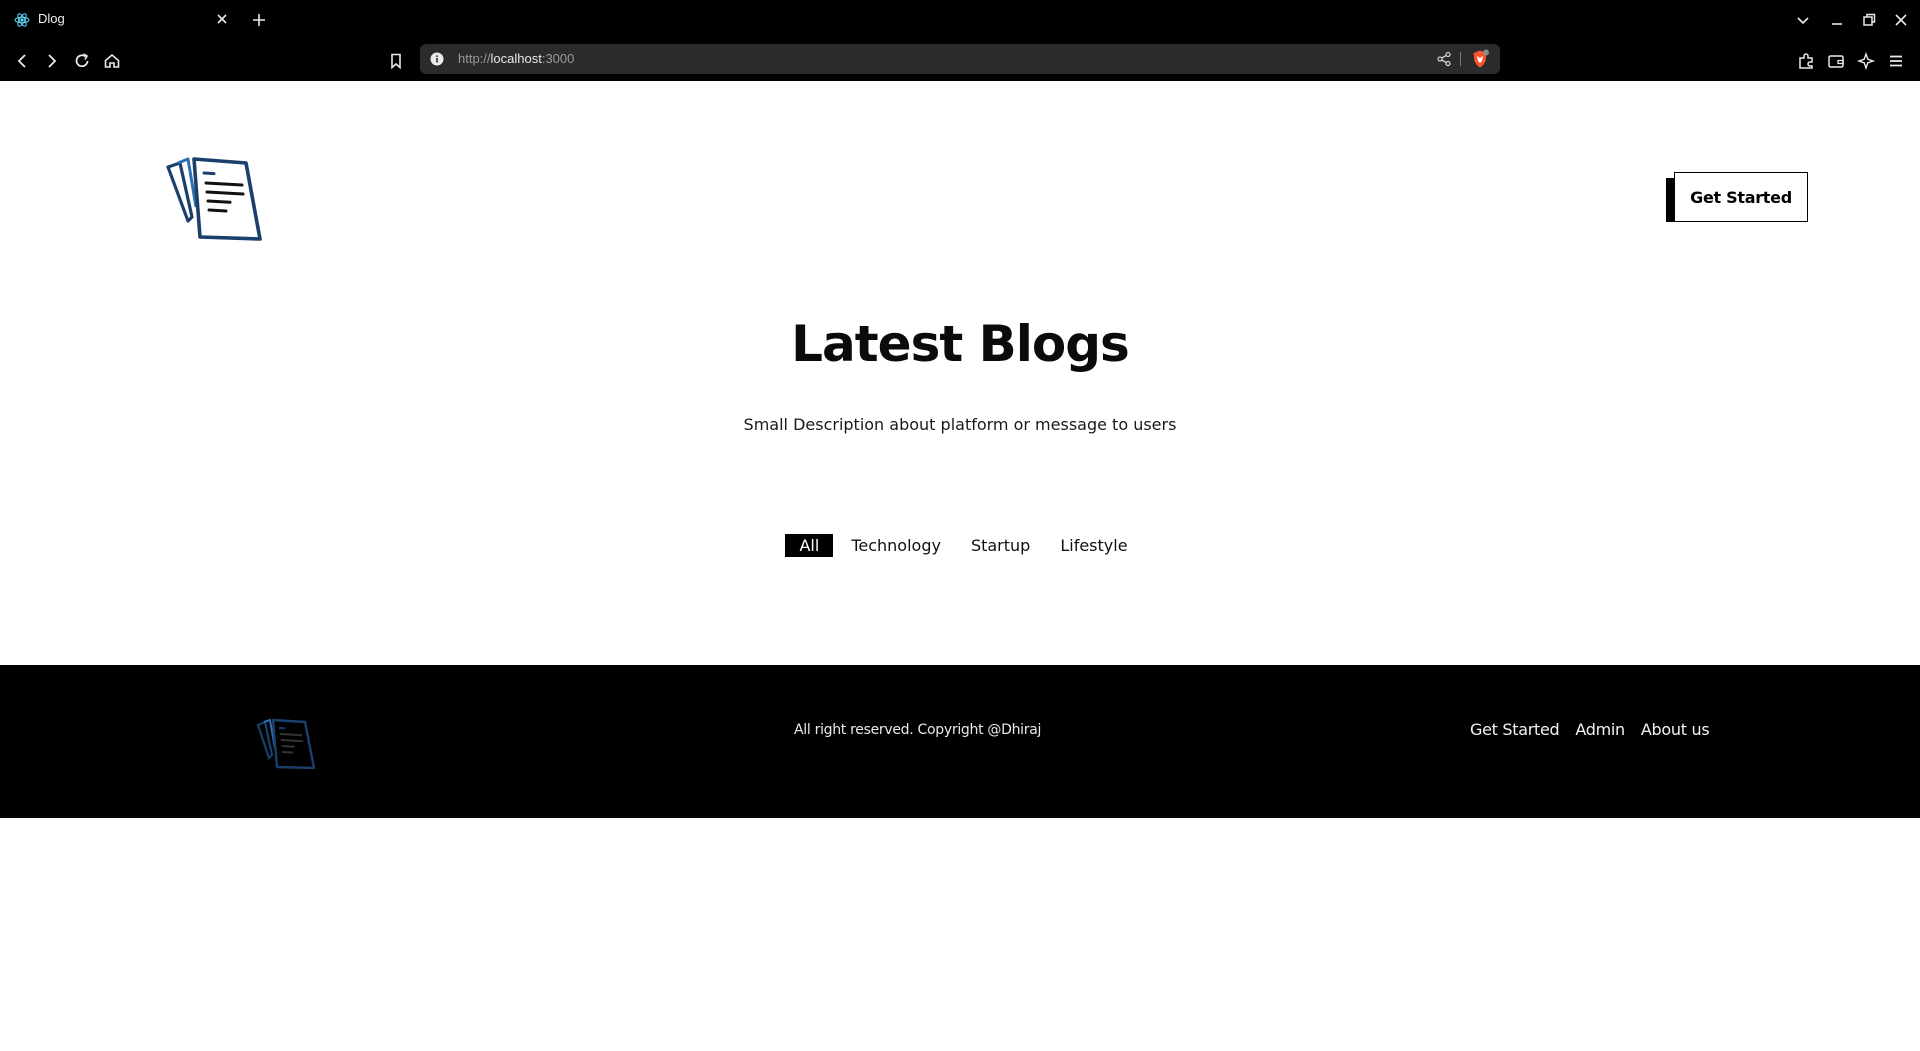  I want to click on category-filter-bar: All Technology Startup Lifestyle, so click(960, 545).